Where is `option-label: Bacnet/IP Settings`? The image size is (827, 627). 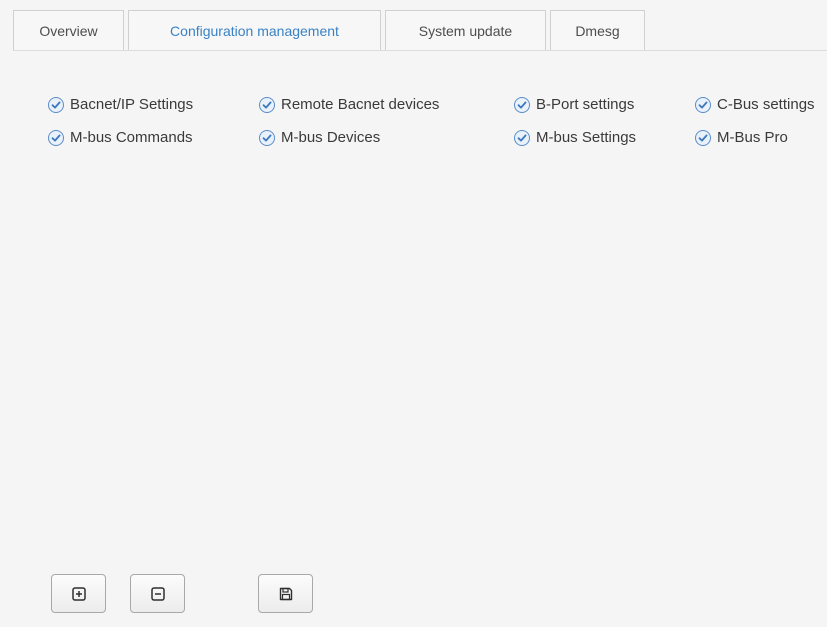
option-label: Bacnet/IP Settings is located at coordinates (132, 104).